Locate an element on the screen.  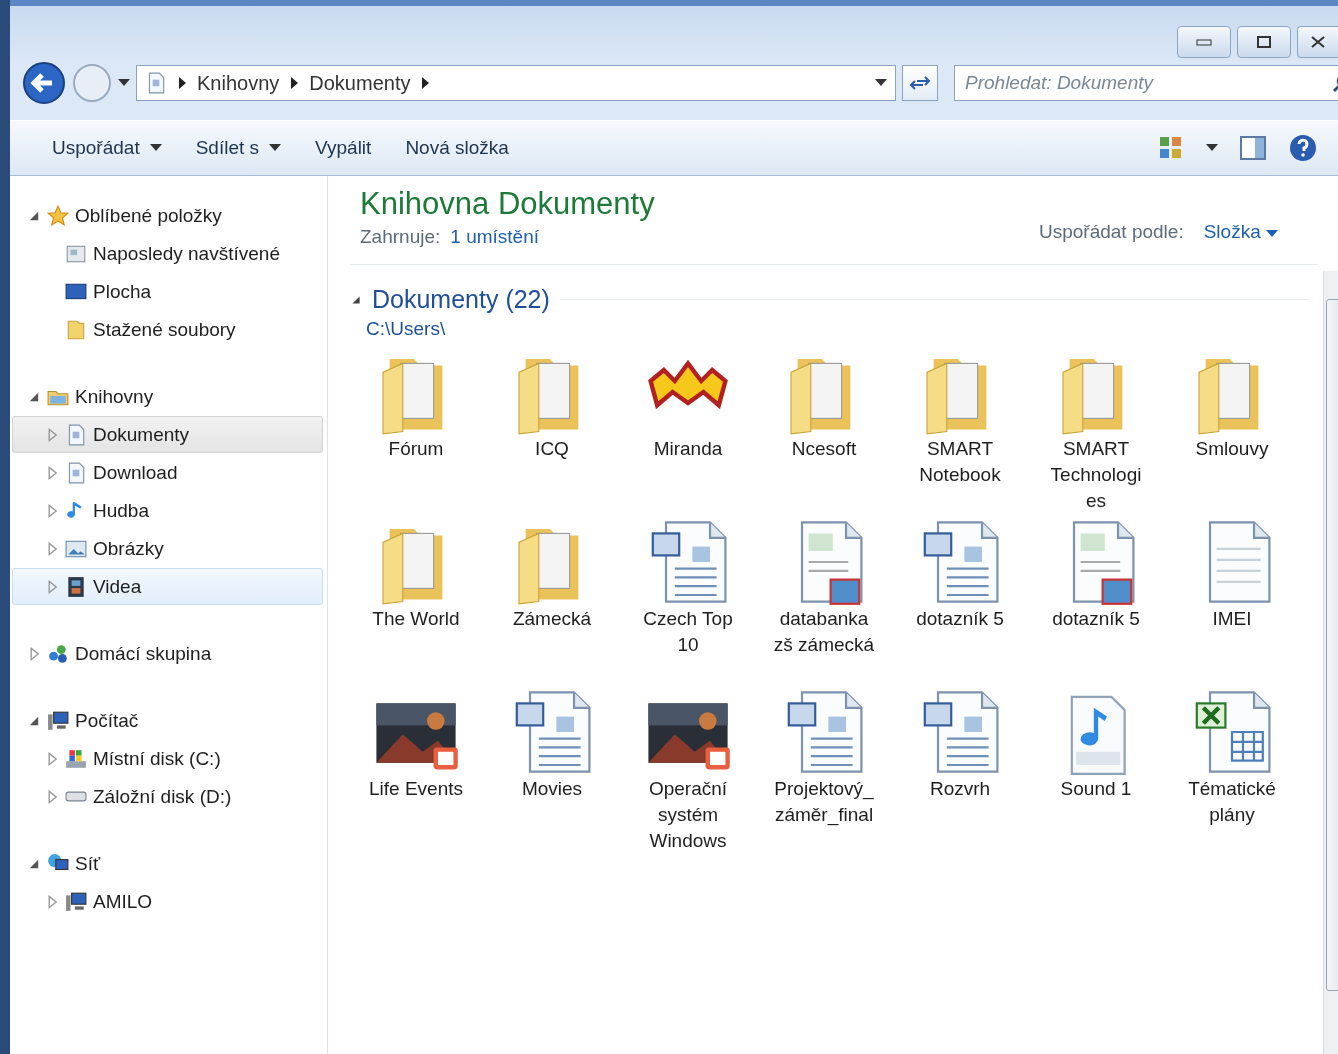
maximize-button is located at coordinates (1264, 42).